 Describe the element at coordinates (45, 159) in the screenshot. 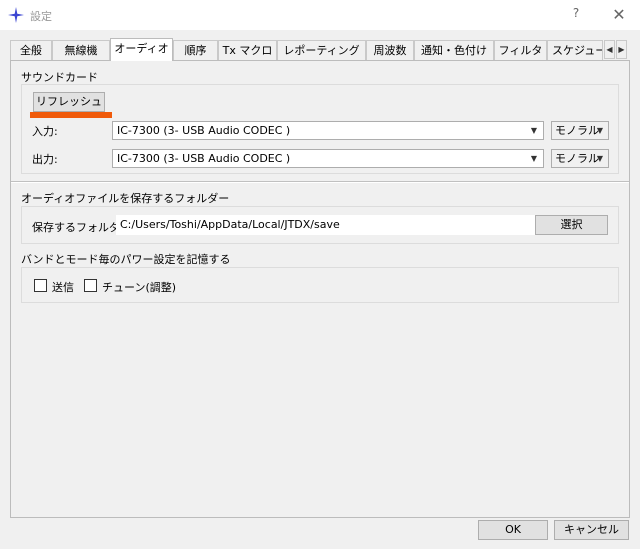

I see `output-label: 出力:` at that location.